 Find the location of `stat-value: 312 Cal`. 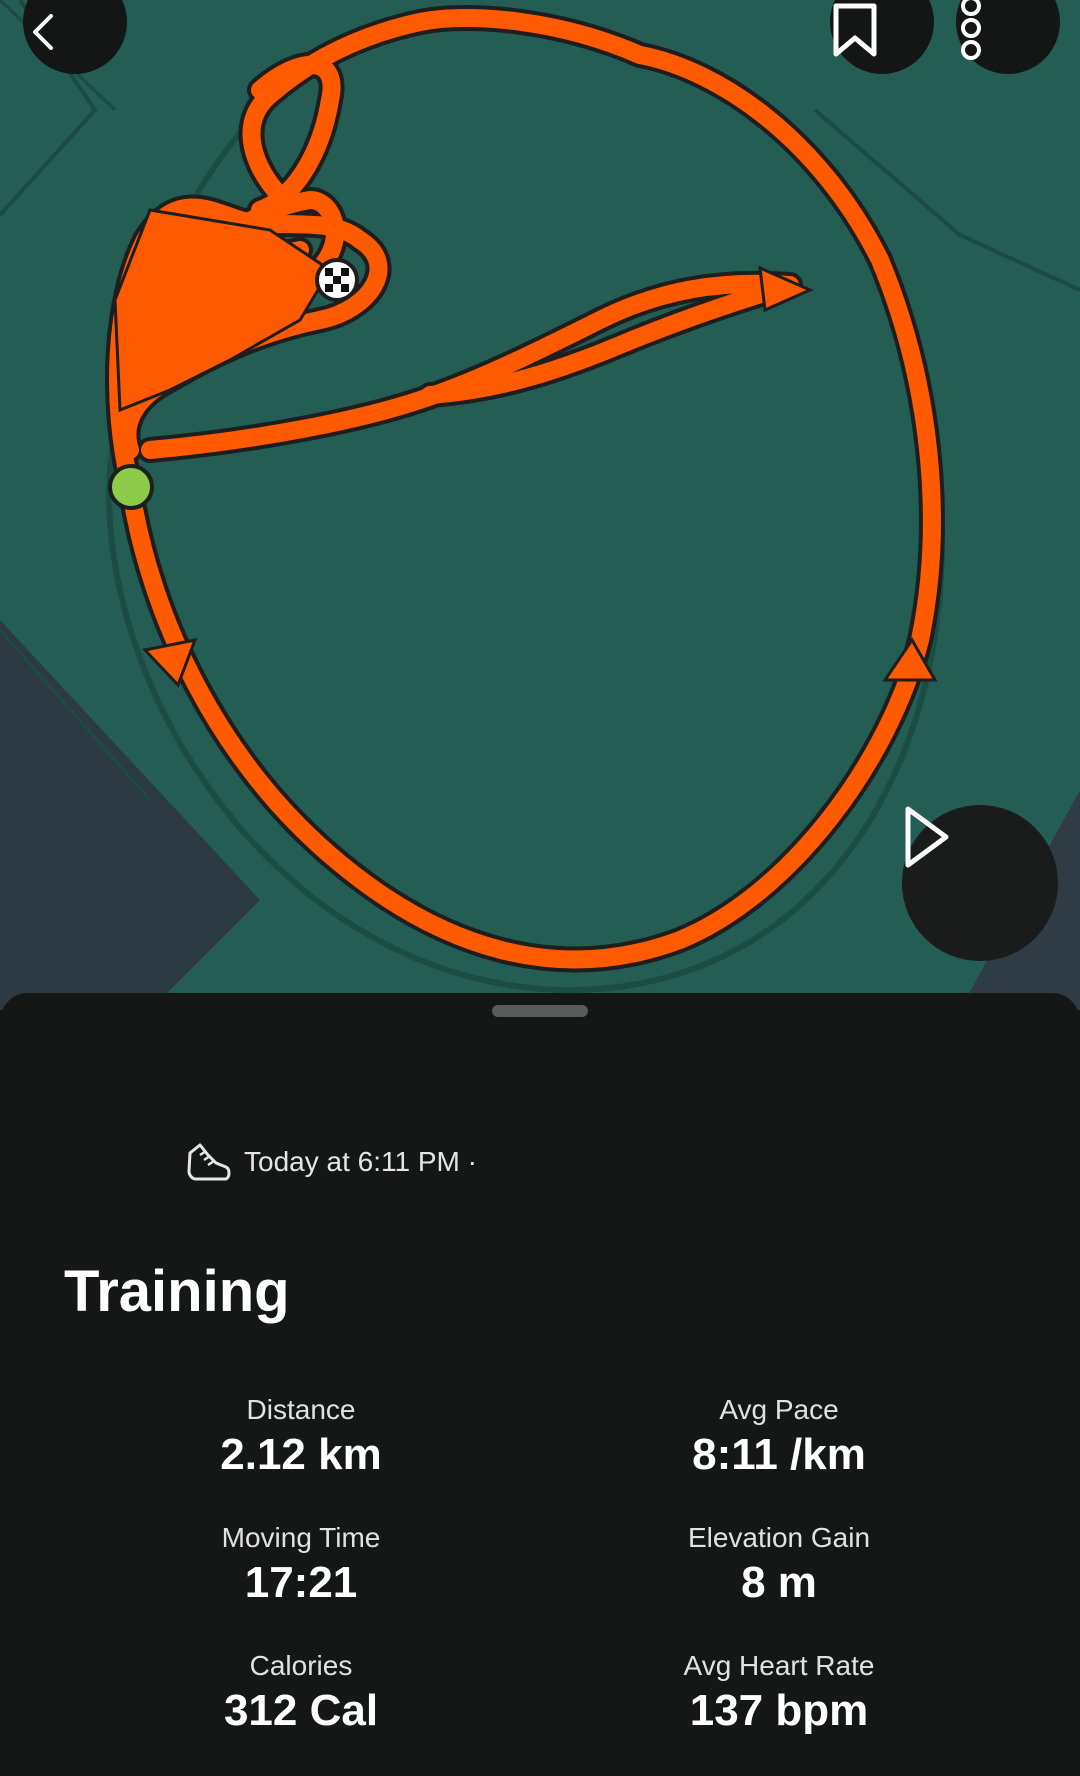

stat-value: 312 Cal is located at coordinates (301, 1710).